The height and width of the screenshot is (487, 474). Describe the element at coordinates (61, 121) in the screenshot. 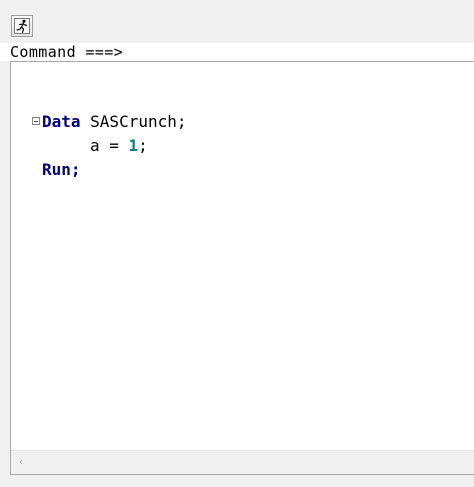

I see `keyword-token: Data` at that location.